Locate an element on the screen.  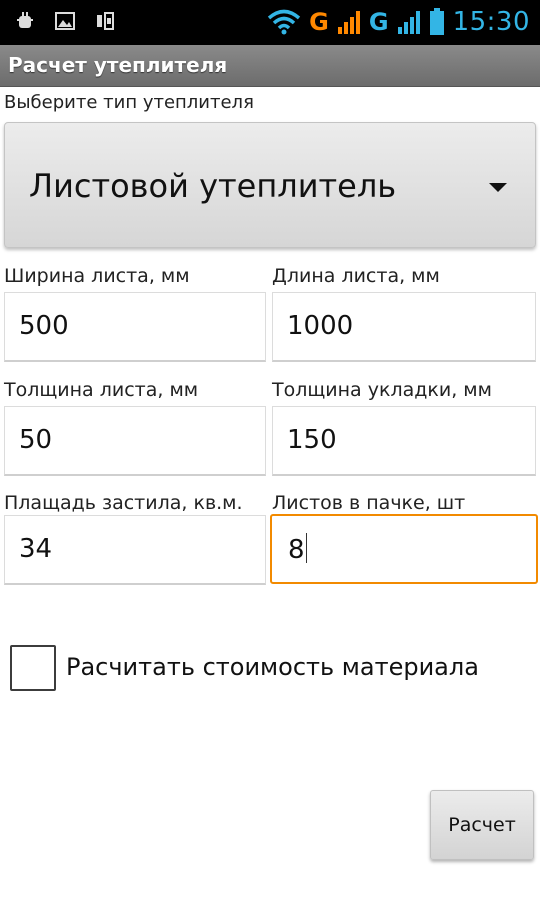
area-value: 34 is located at coordinates (36, 549).